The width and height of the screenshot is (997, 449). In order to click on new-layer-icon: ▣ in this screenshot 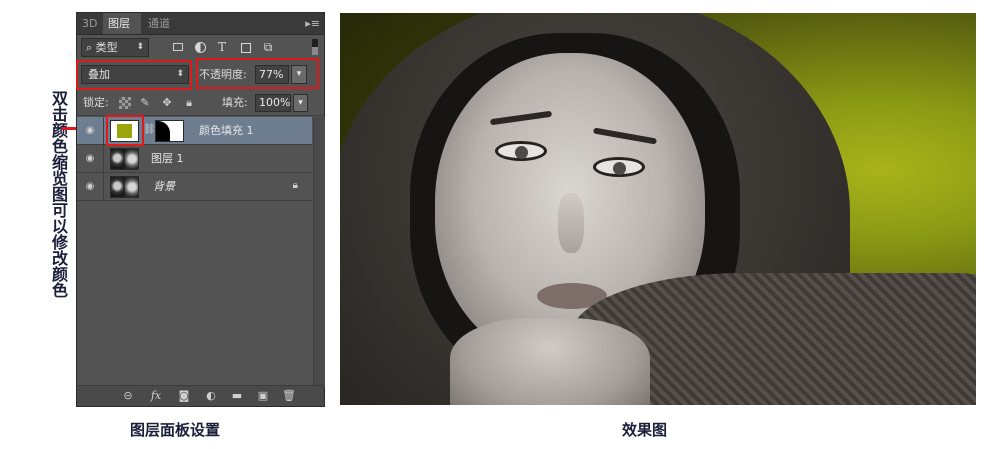, I will do `click(263, 396)`.